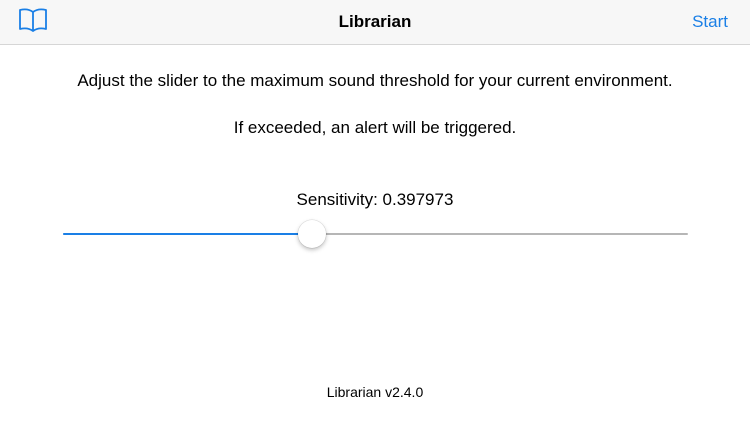 This screenshot has width=750, height=422. What do you see at coordinates (375, 234) in the screenshot?
I see `sensitivity-slider` at bounding box center [375, 234].